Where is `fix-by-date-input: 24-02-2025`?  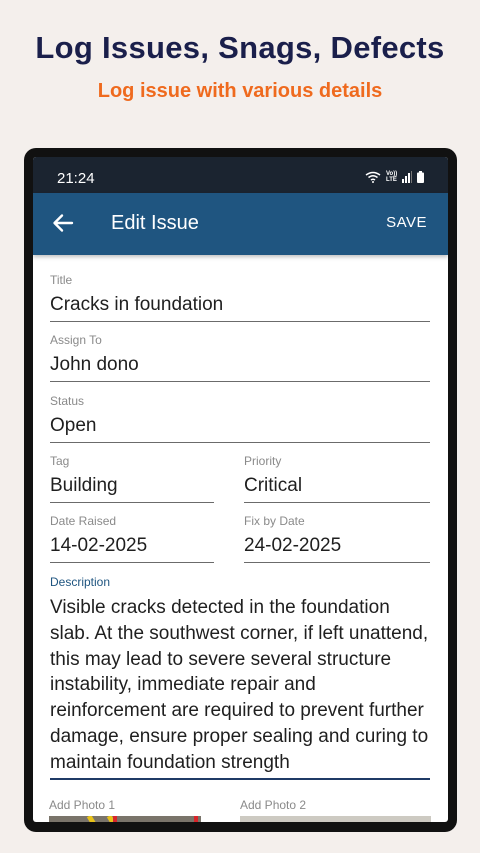 fix-by-date-input: 24-02-2025 is located at coordinates (337, 549).